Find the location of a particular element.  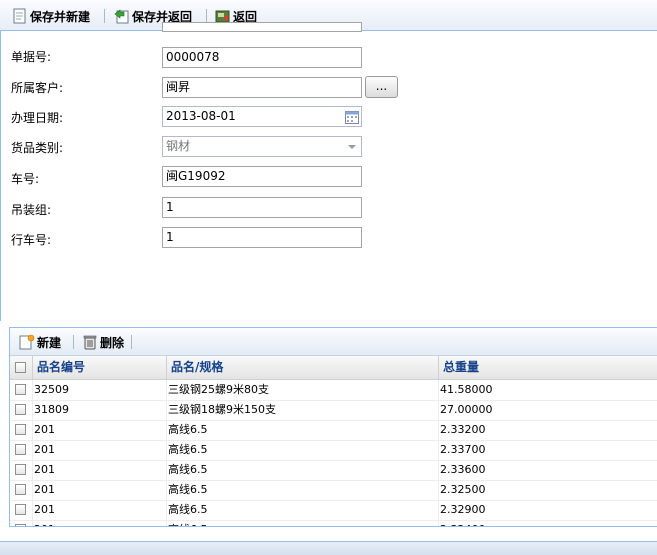

hidden-field is located at coordinates (262, 27).